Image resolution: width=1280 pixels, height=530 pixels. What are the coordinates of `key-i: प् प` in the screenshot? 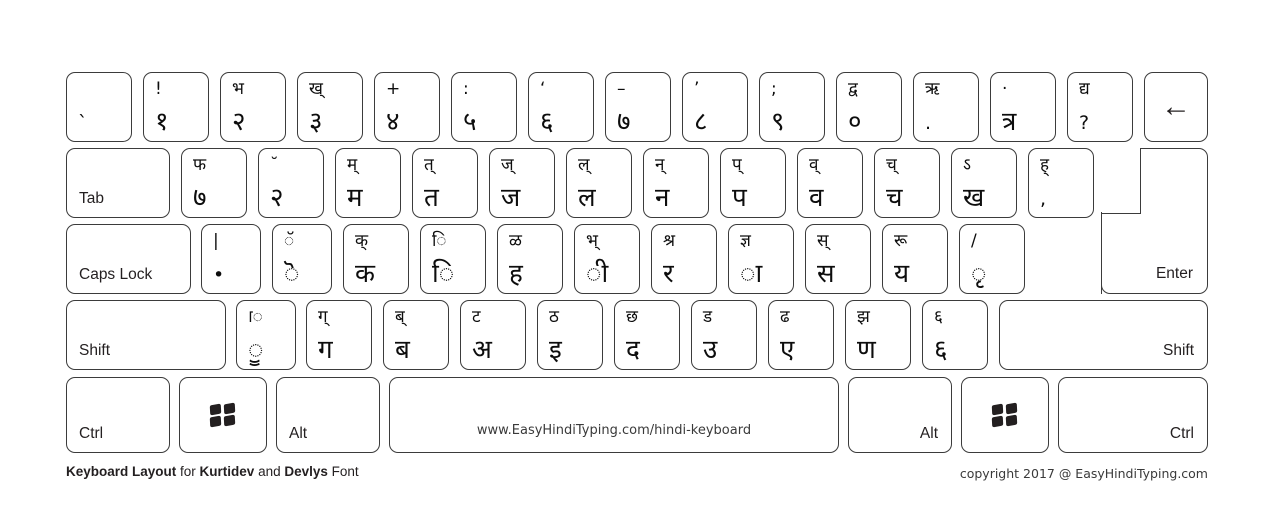 It's located at (753, 183).